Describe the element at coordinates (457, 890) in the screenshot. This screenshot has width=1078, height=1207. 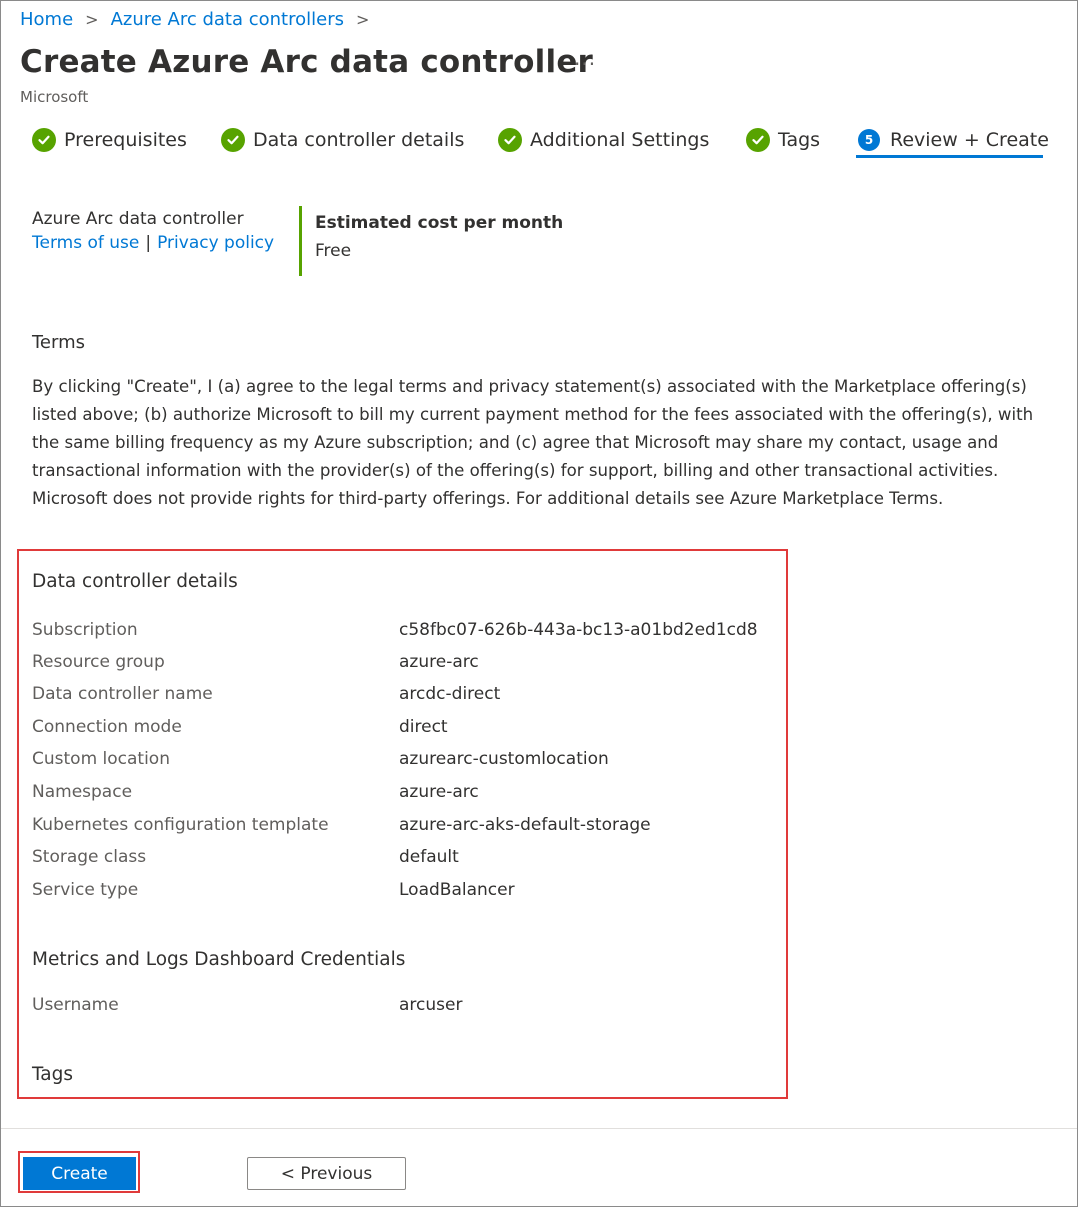
I see `row-value: LoadBalancer` at that location.